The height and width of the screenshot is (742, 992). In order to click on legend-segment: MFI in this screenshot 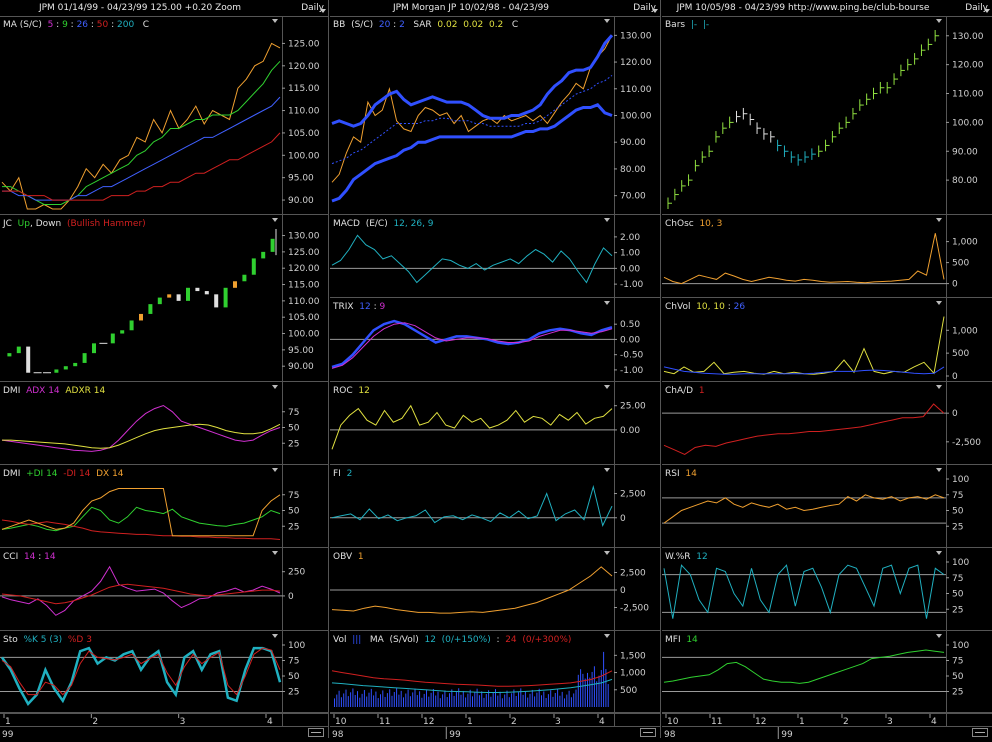, I will do `click(675, 640)`.